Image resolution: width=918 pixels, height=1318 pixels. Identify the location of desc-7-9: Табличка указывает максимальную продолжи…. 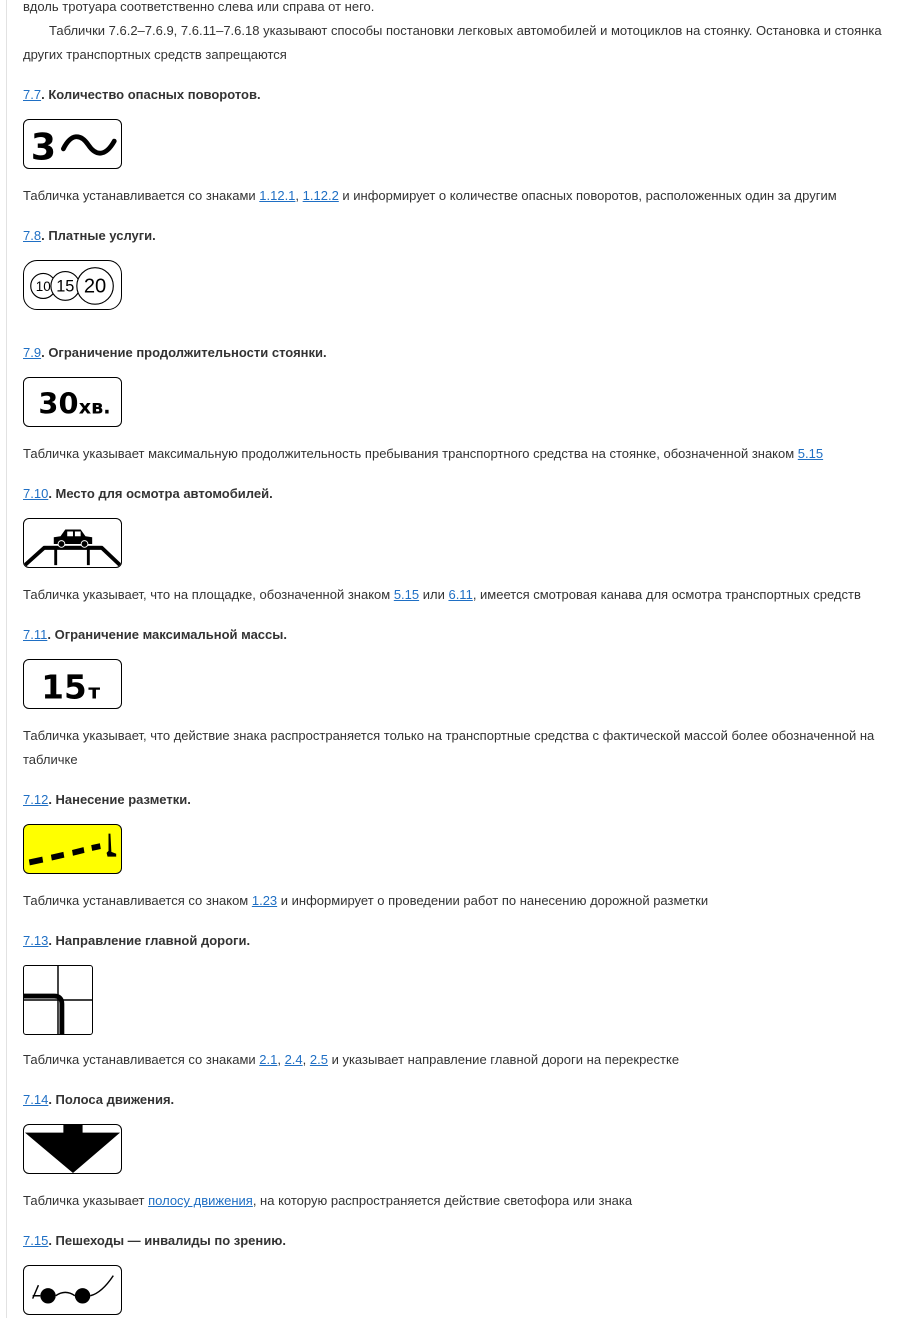
(423, 454).